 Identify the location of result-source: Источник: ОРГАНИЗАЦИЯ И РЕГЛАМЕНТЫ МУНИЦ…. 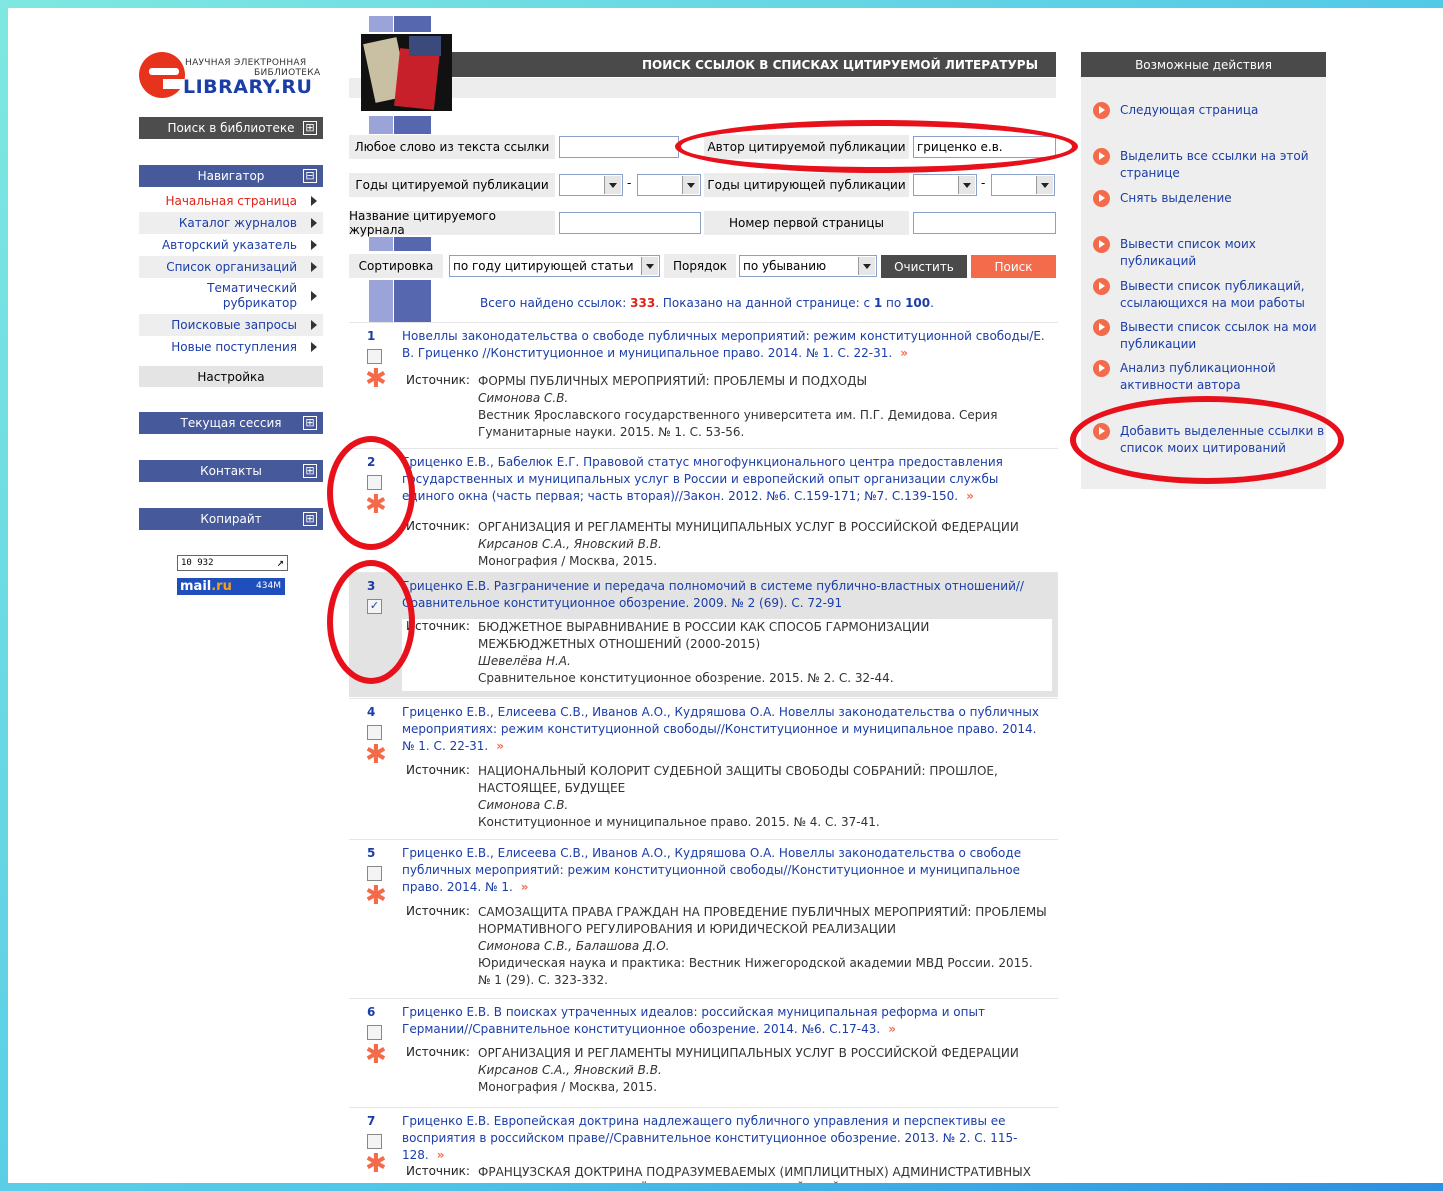
(727, 1073).